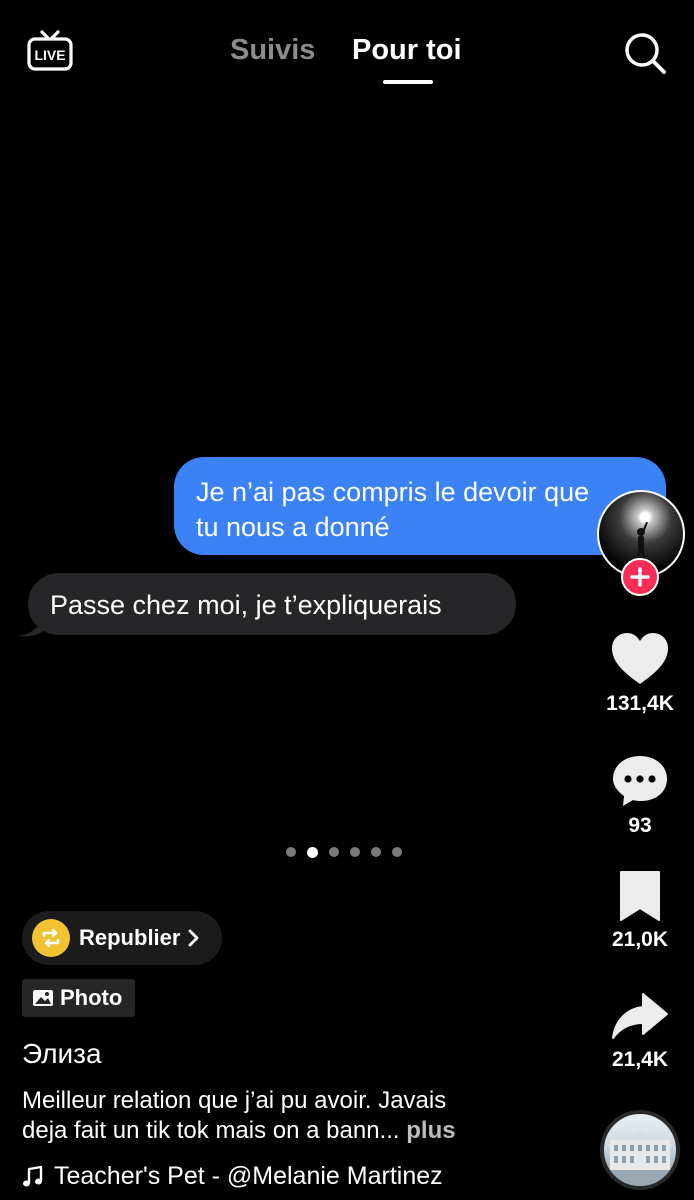 The width and height of the screenshot is (694, 1200). Describe the element at coordinates (640, 1158) in the screenshot. I see `music-cover-building` at that location.